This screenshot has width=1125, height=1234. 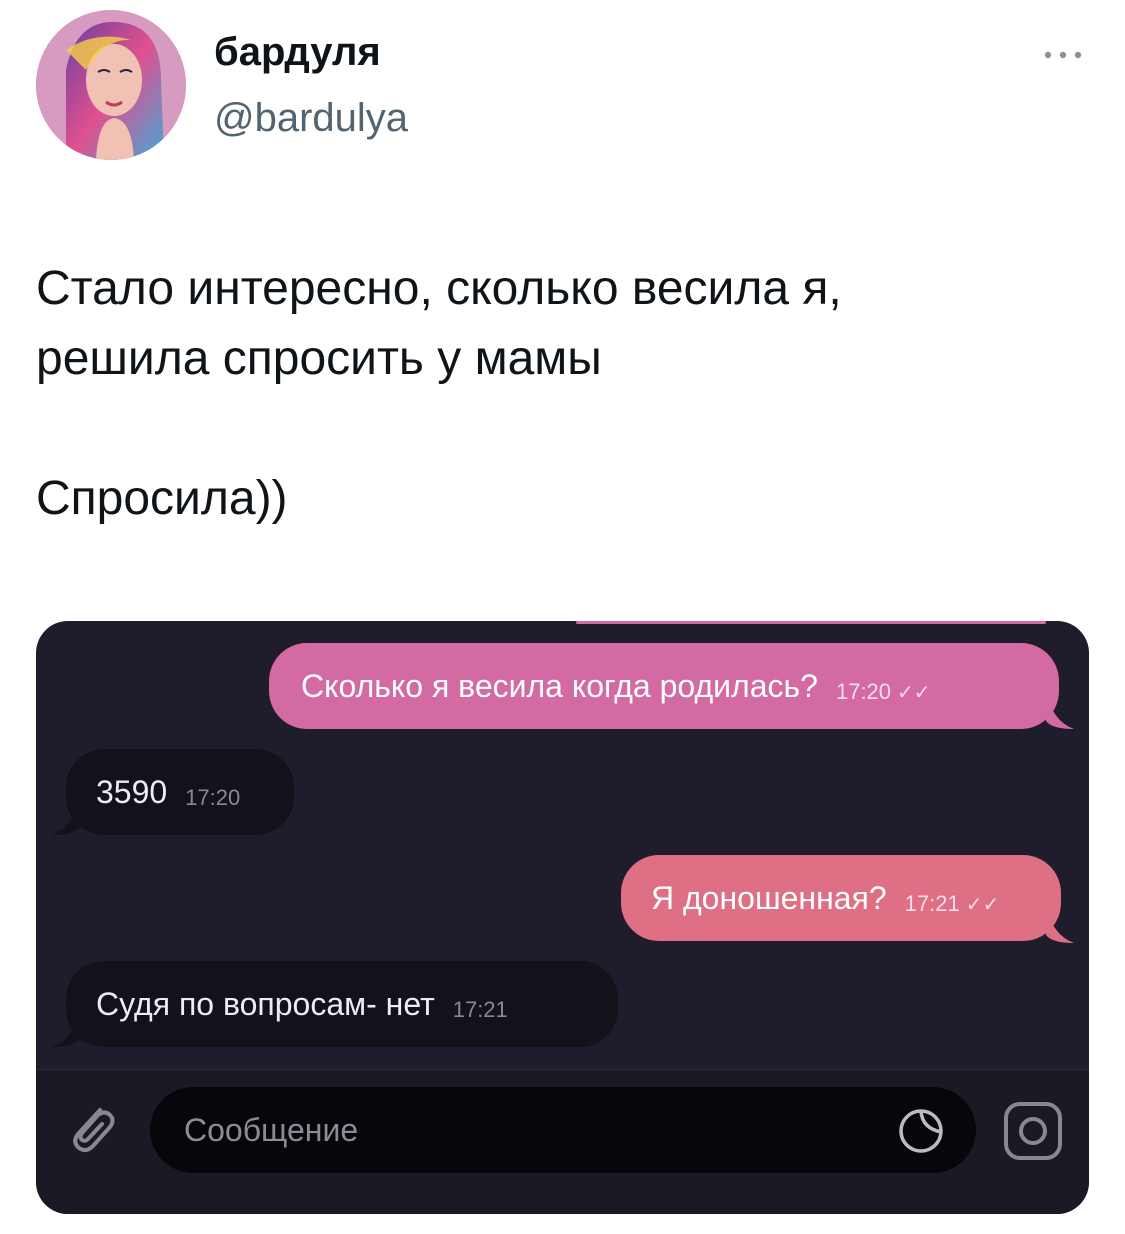 What do you see at coordinates (769, 897) in the screenshot?
I see `message-text: Я доношенная?` at bounding box center [769, 897].